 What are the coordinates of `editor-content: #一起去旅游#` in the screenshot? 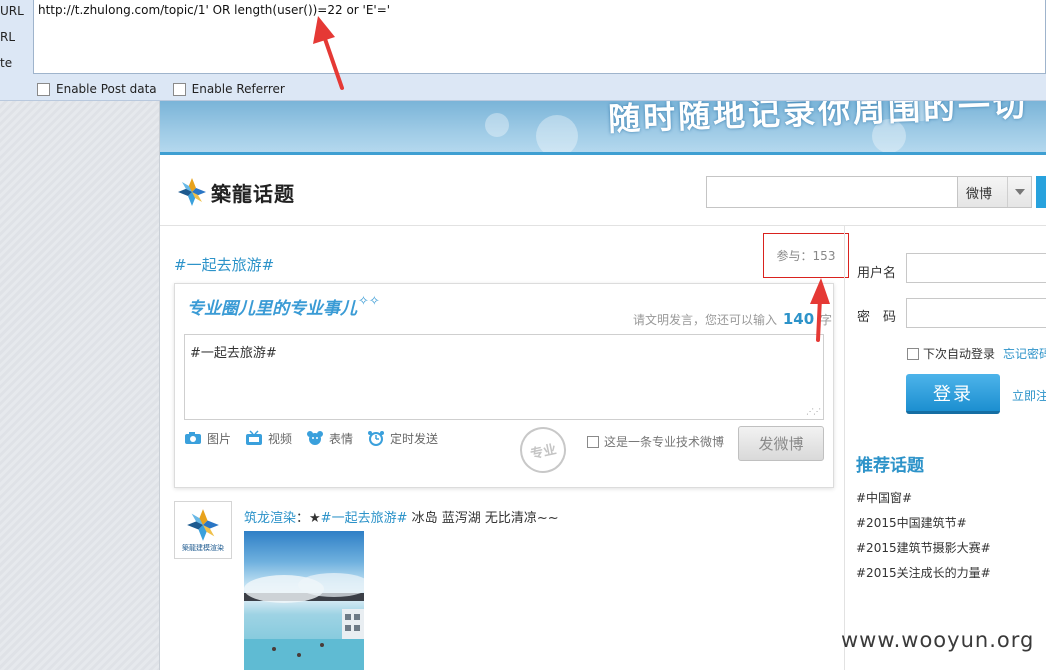 It's located at (233, 353).